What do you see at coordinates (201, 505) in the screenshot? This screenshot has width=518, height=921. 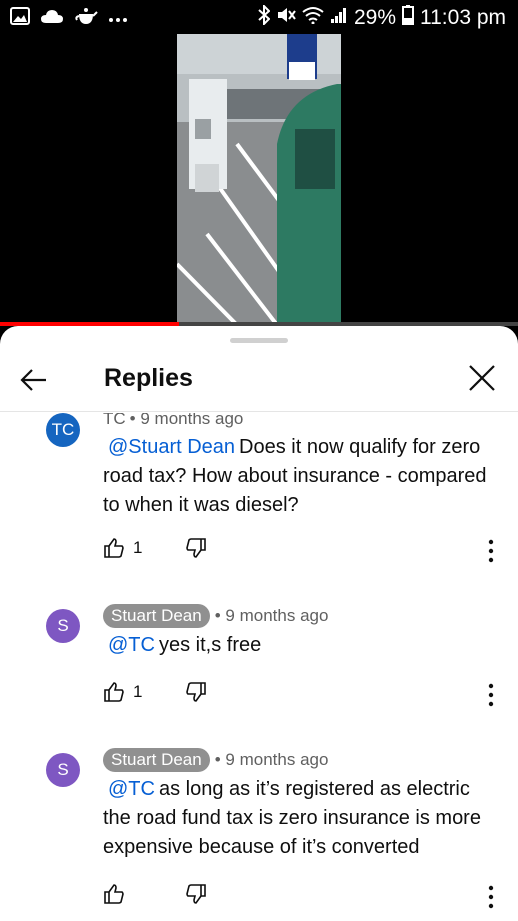 I see `reply-text-line: to when it was diesel?` at bounding box center [201, 505].